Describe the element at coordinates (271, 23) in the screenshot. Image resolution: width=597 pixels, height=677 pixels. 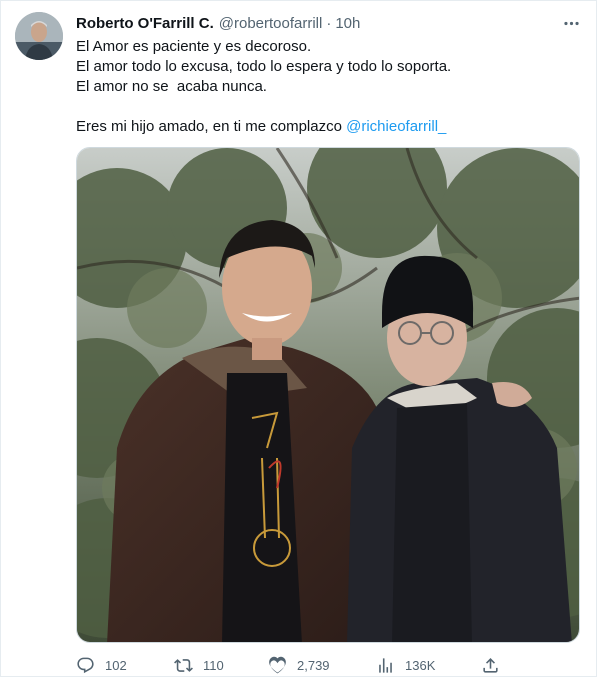
I see `author-handle: @robertoofarrill` at that location.